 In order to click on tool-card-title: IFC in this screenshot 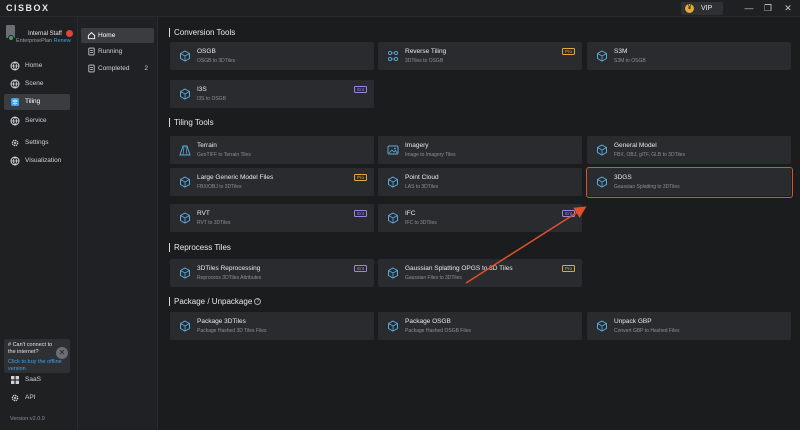, I will do `click(410, 213)`.